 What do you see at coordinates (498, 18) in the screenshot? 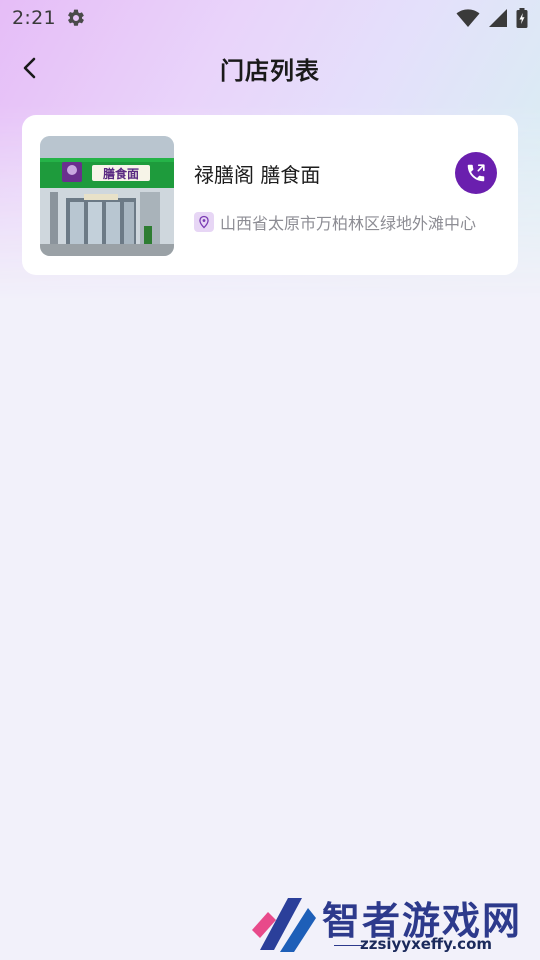
I see `signal-icon` at bounding box center [498, 18].